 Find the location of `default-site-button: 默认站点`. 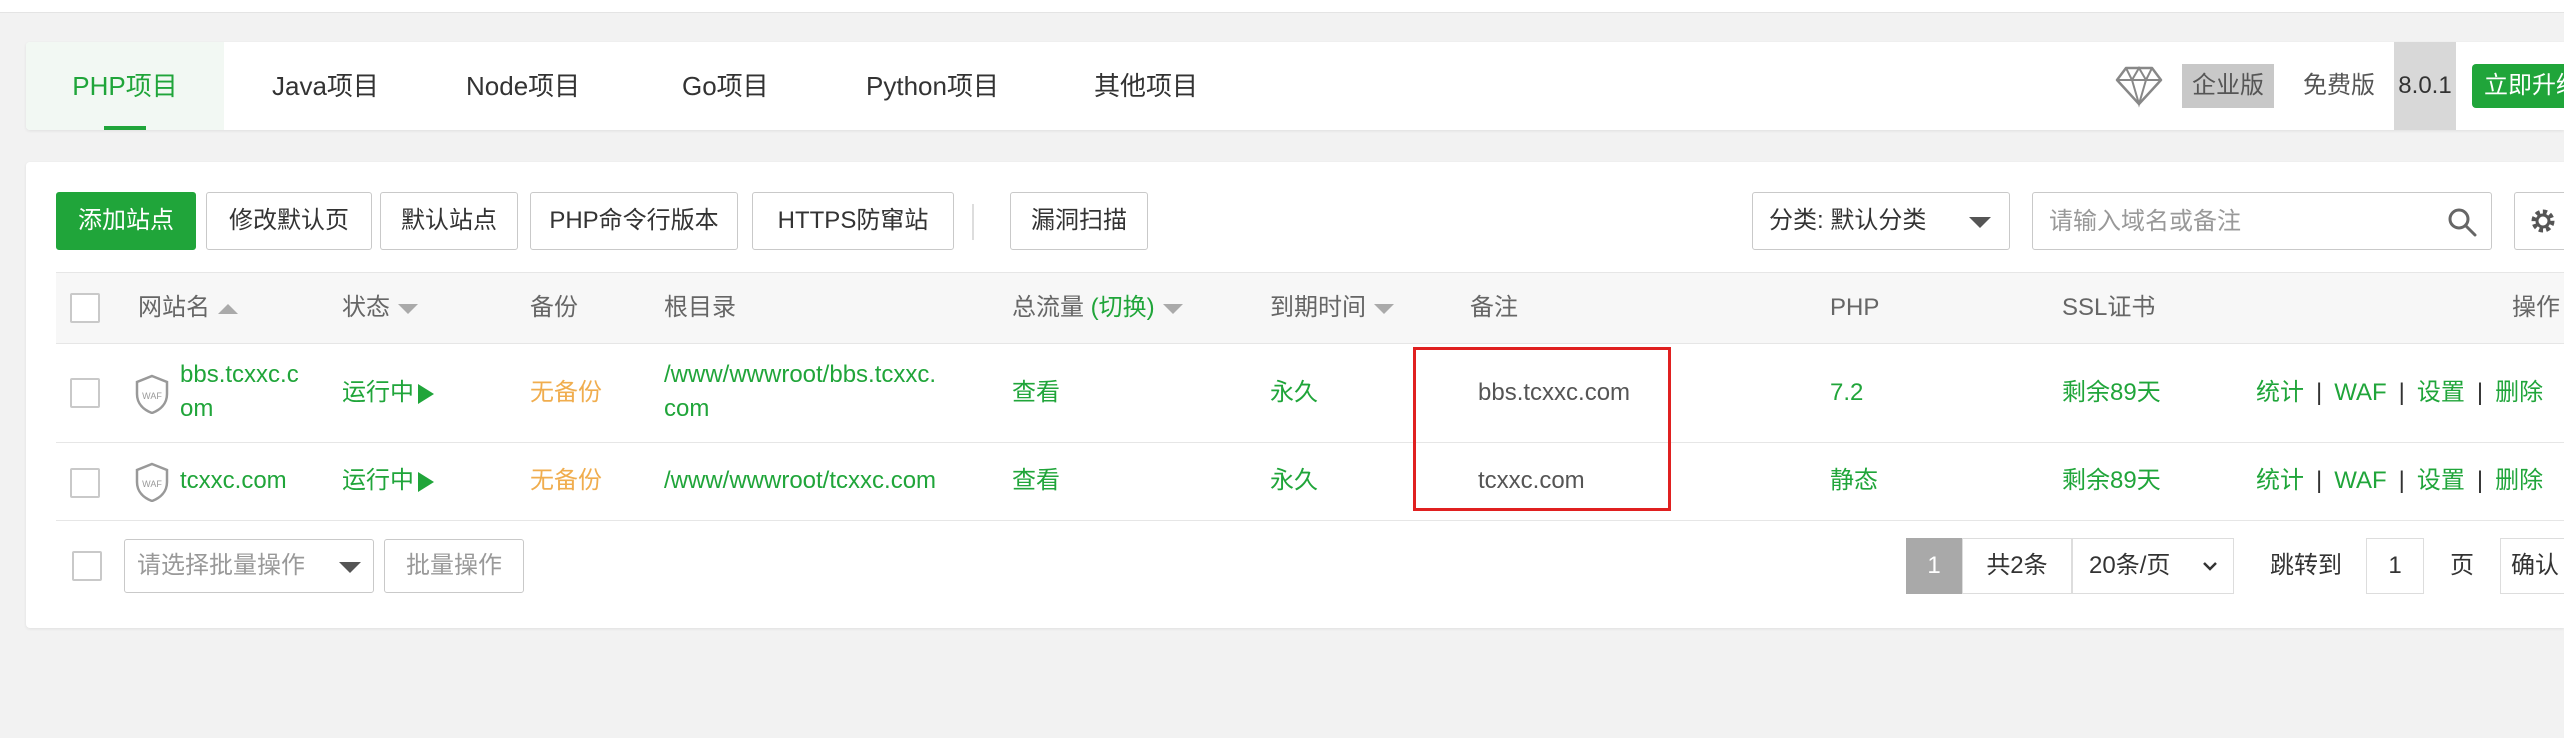

default-site-button: 默认站点 is located at coordinates (449, 221).